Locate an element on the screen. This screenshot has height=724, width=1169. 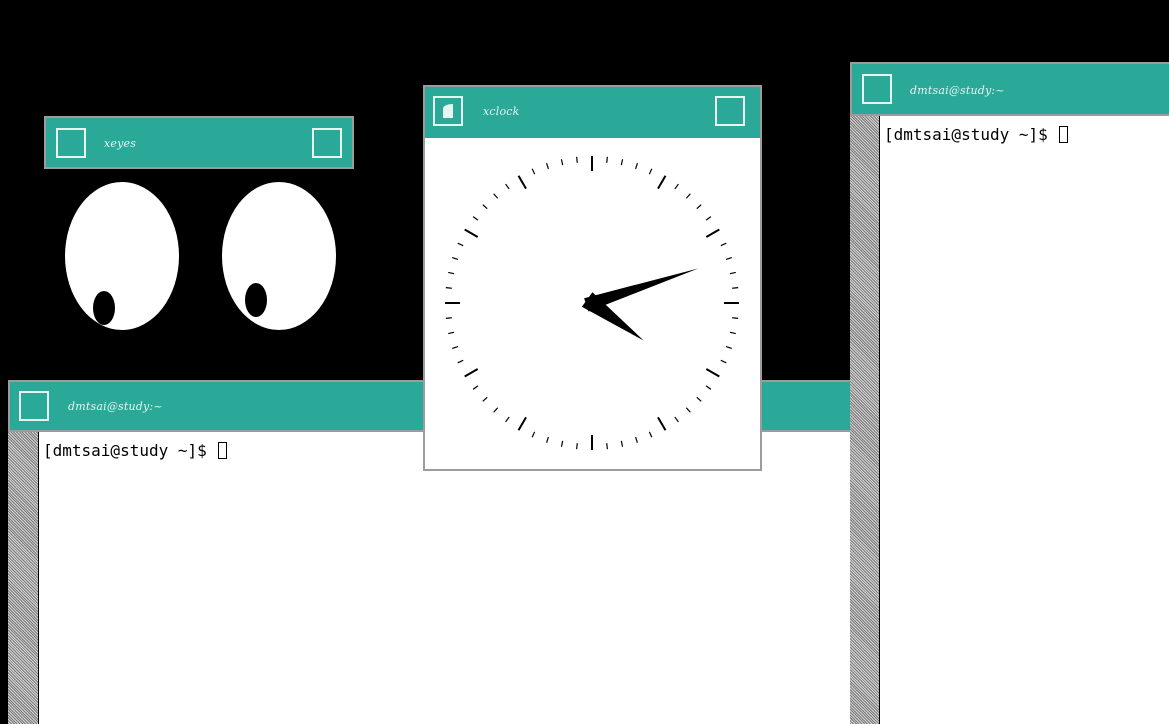
terminal-right-scrollbar is located at coordinates (865, 420).